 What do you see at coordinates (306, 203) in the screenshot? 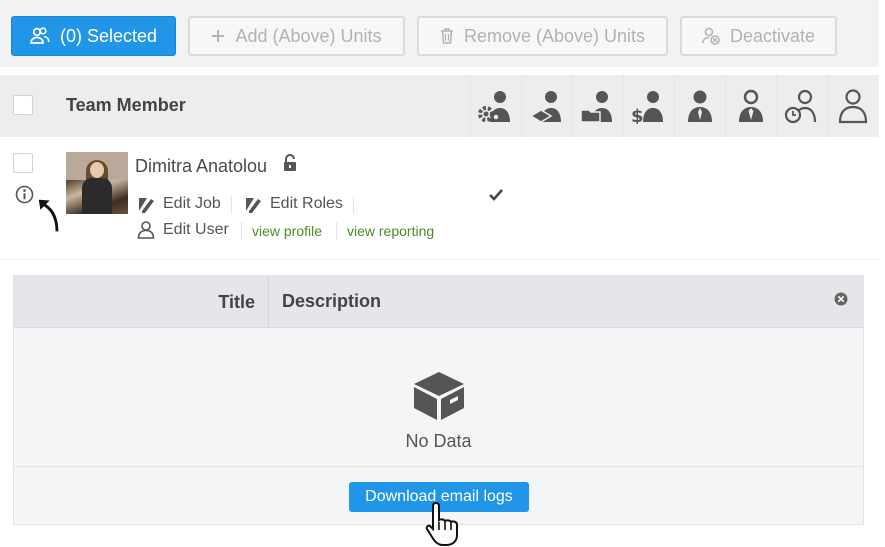
I see `edit-roles-label: Edit Roles` at bounding box center [306, 203].